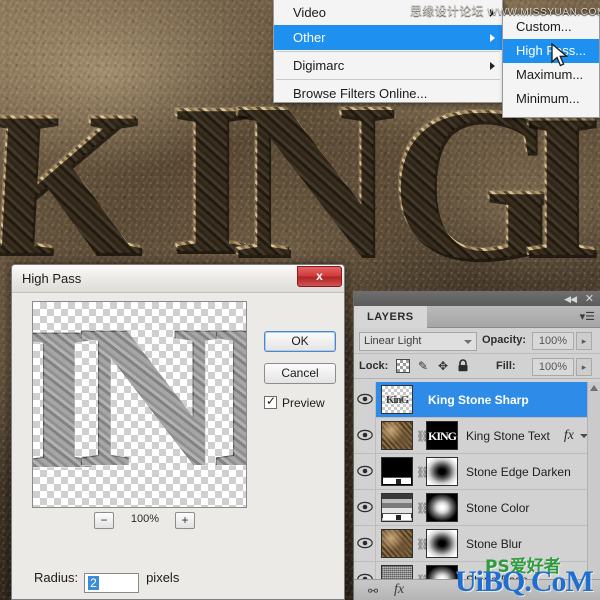  Describe the element at coordinates (508, 436) in the screenshot. I see `layer-name: King Stone Text` at that location.